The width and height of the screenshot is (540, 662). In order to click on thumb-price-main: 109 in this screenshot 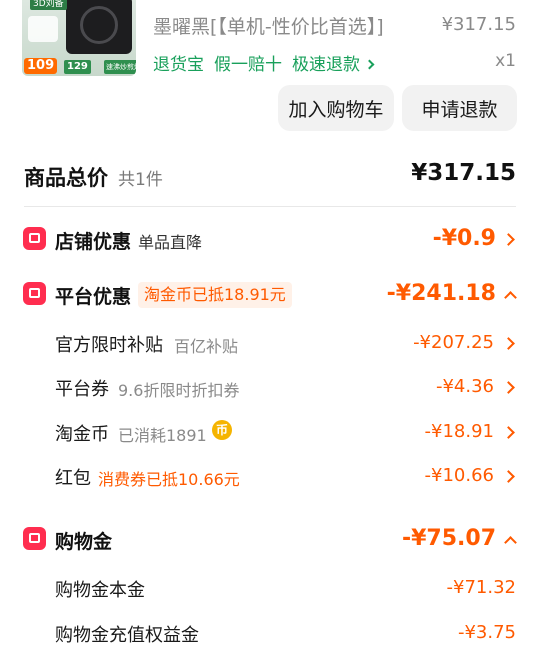, I will do `click(41, 66)`.